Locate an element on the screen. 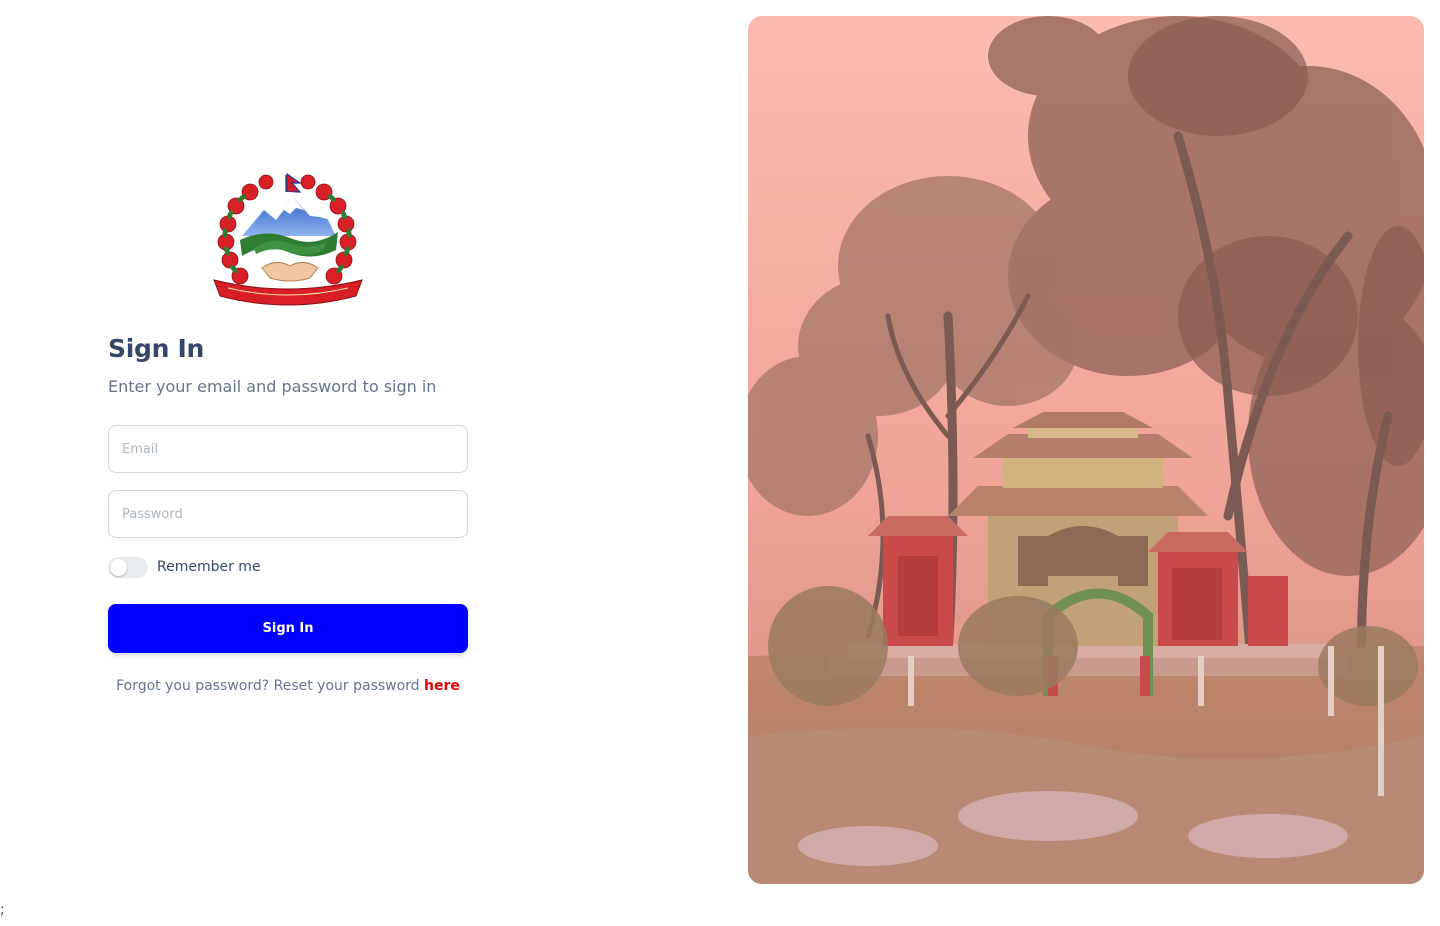 The image size is (1440, 926). email-field-wrapper is located at coordinates (288, 449).